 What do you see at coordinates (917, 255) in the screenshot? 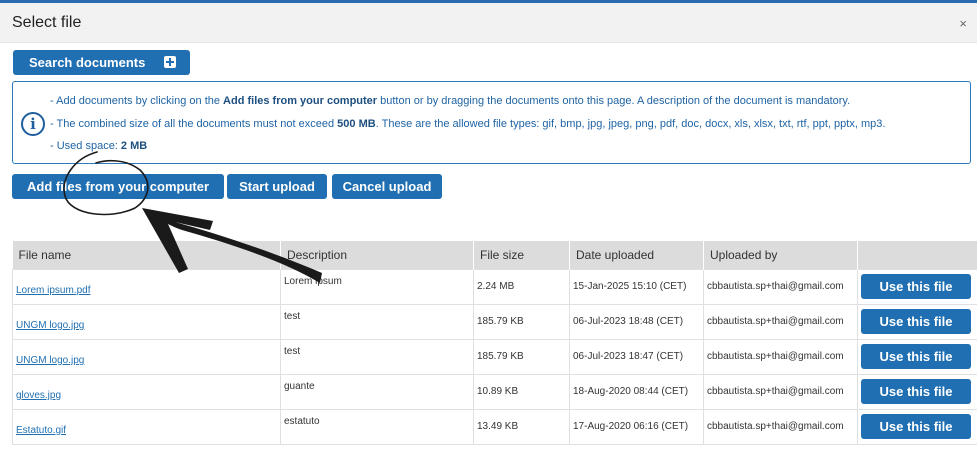
I see `col-header-action` at bounding box center [917, 255].